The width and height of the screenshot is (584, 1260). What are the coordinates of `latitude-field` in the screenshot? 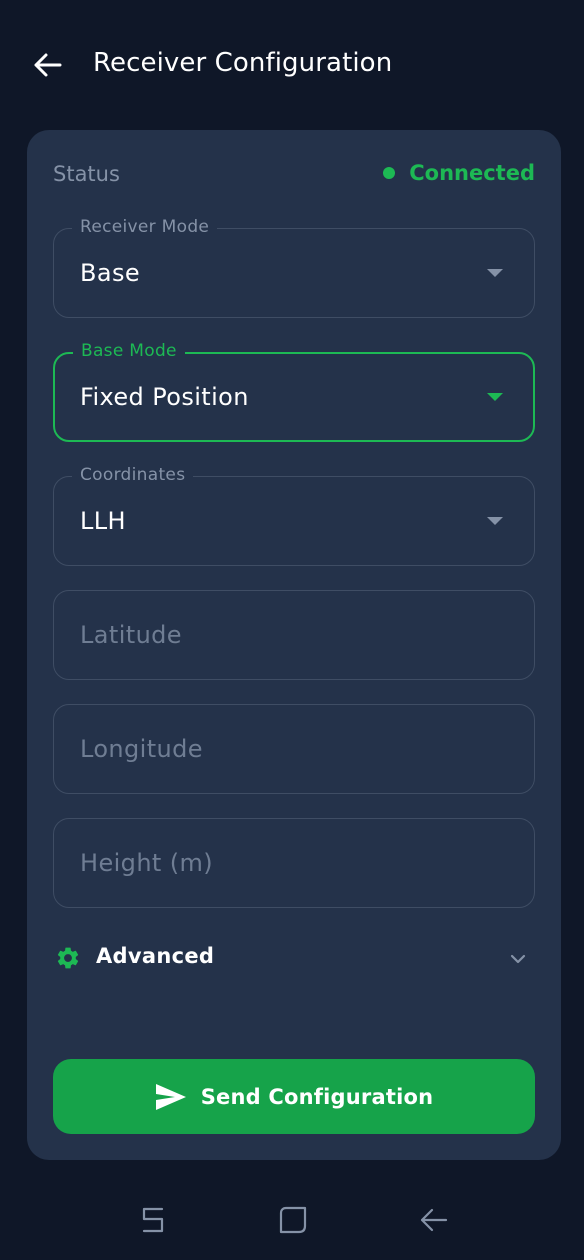 It's located at (294, 635).